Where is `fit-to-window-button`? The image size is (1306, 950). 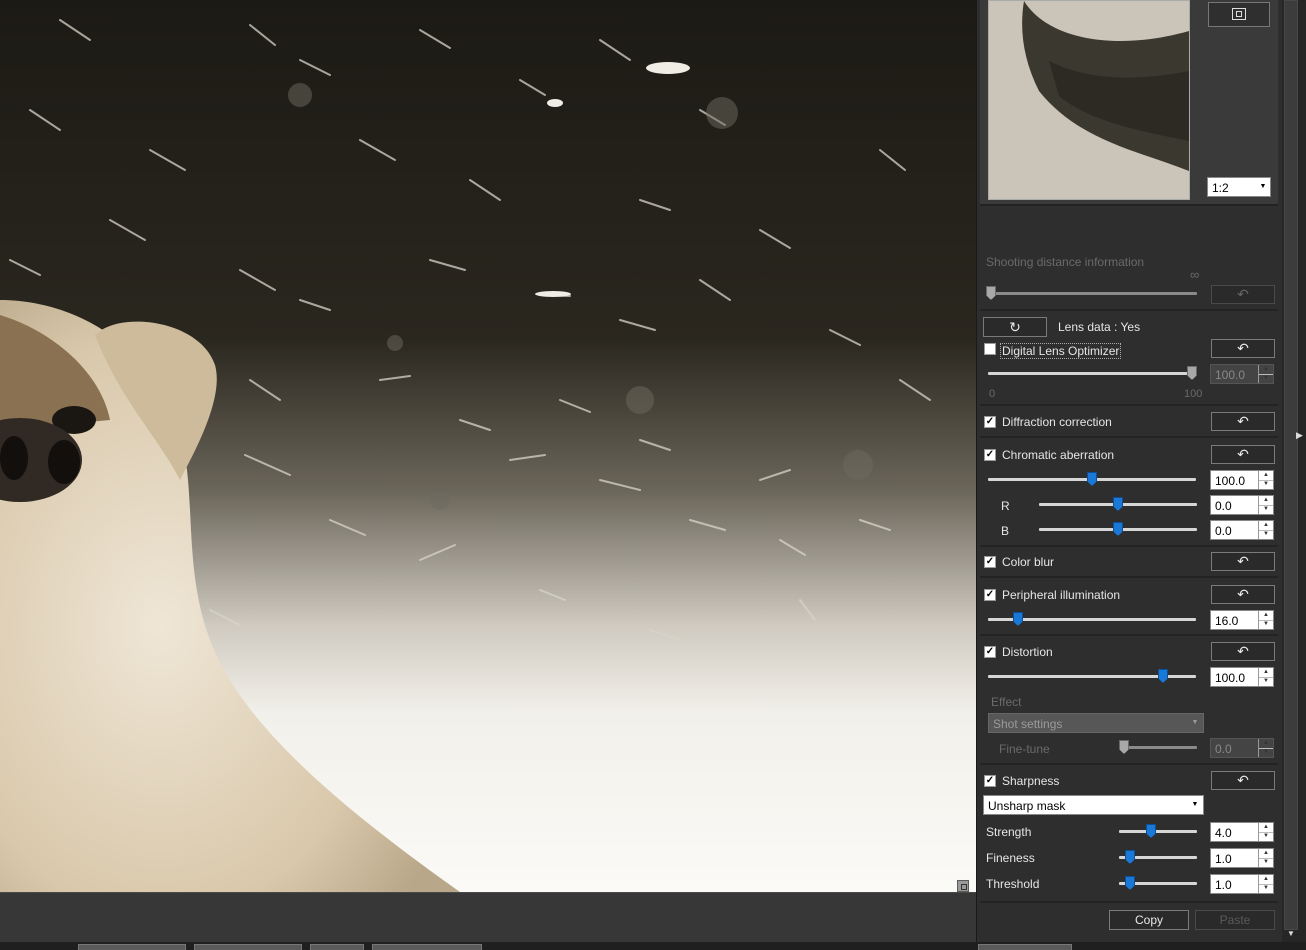 fit-to-window-button is located at coordinates (1239, 14).